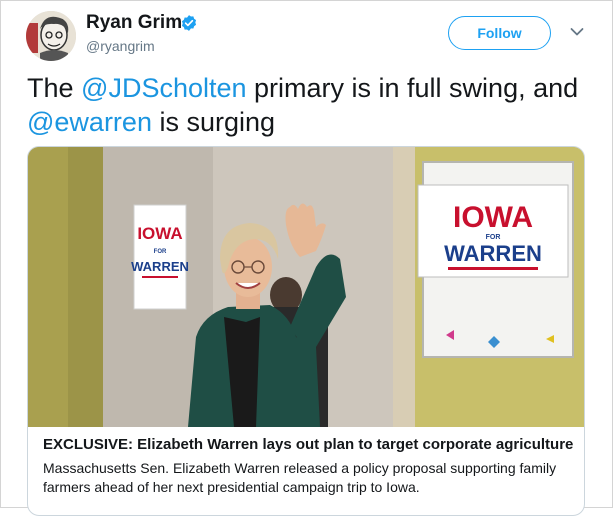 This screenshot has height=516, width=613. What do you see at coordinates (493, 253) in the screenshot?
I see `sign-right-line3: WARREN` at bounding box center [493, 253].